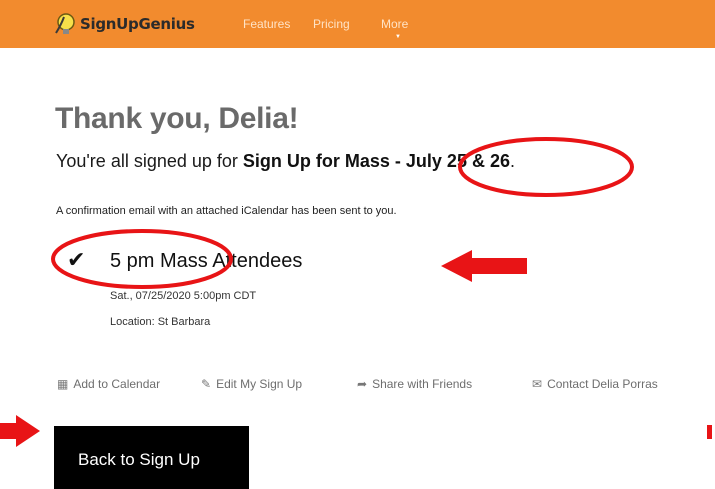  Describe the element at coordinates (65, 23) in the screenshot. I see `lightbulb-icon` at that location.